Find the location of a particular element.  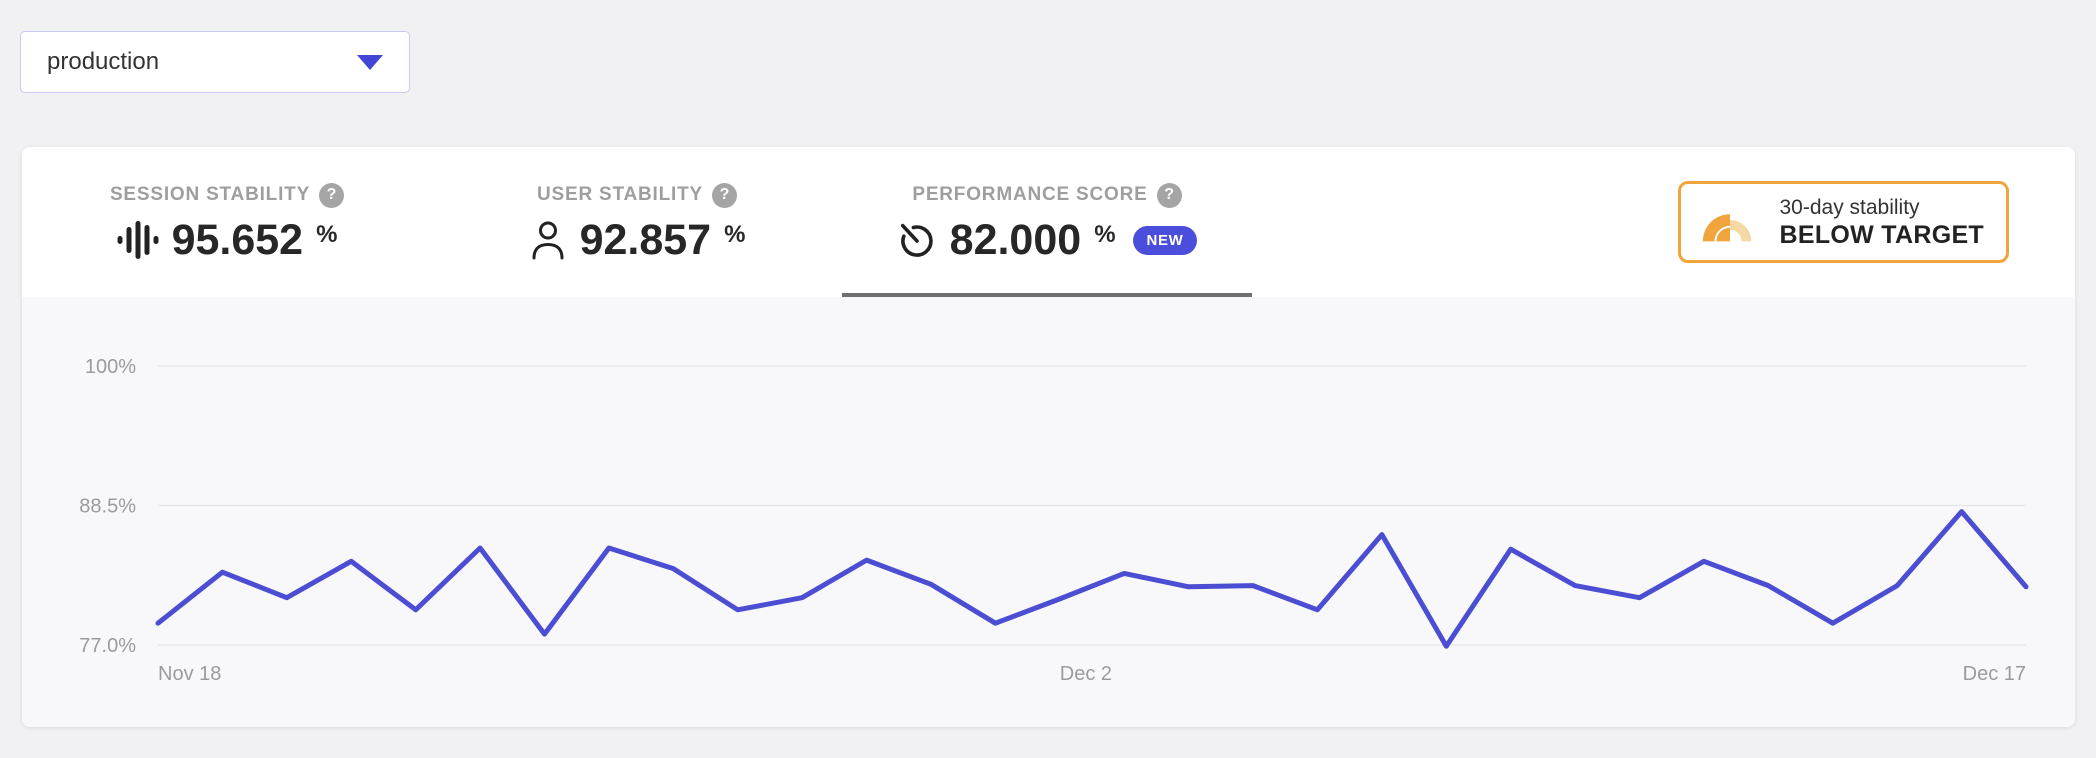

y-axis-tick-label: 77.0% is located at coordinates (107, 646).